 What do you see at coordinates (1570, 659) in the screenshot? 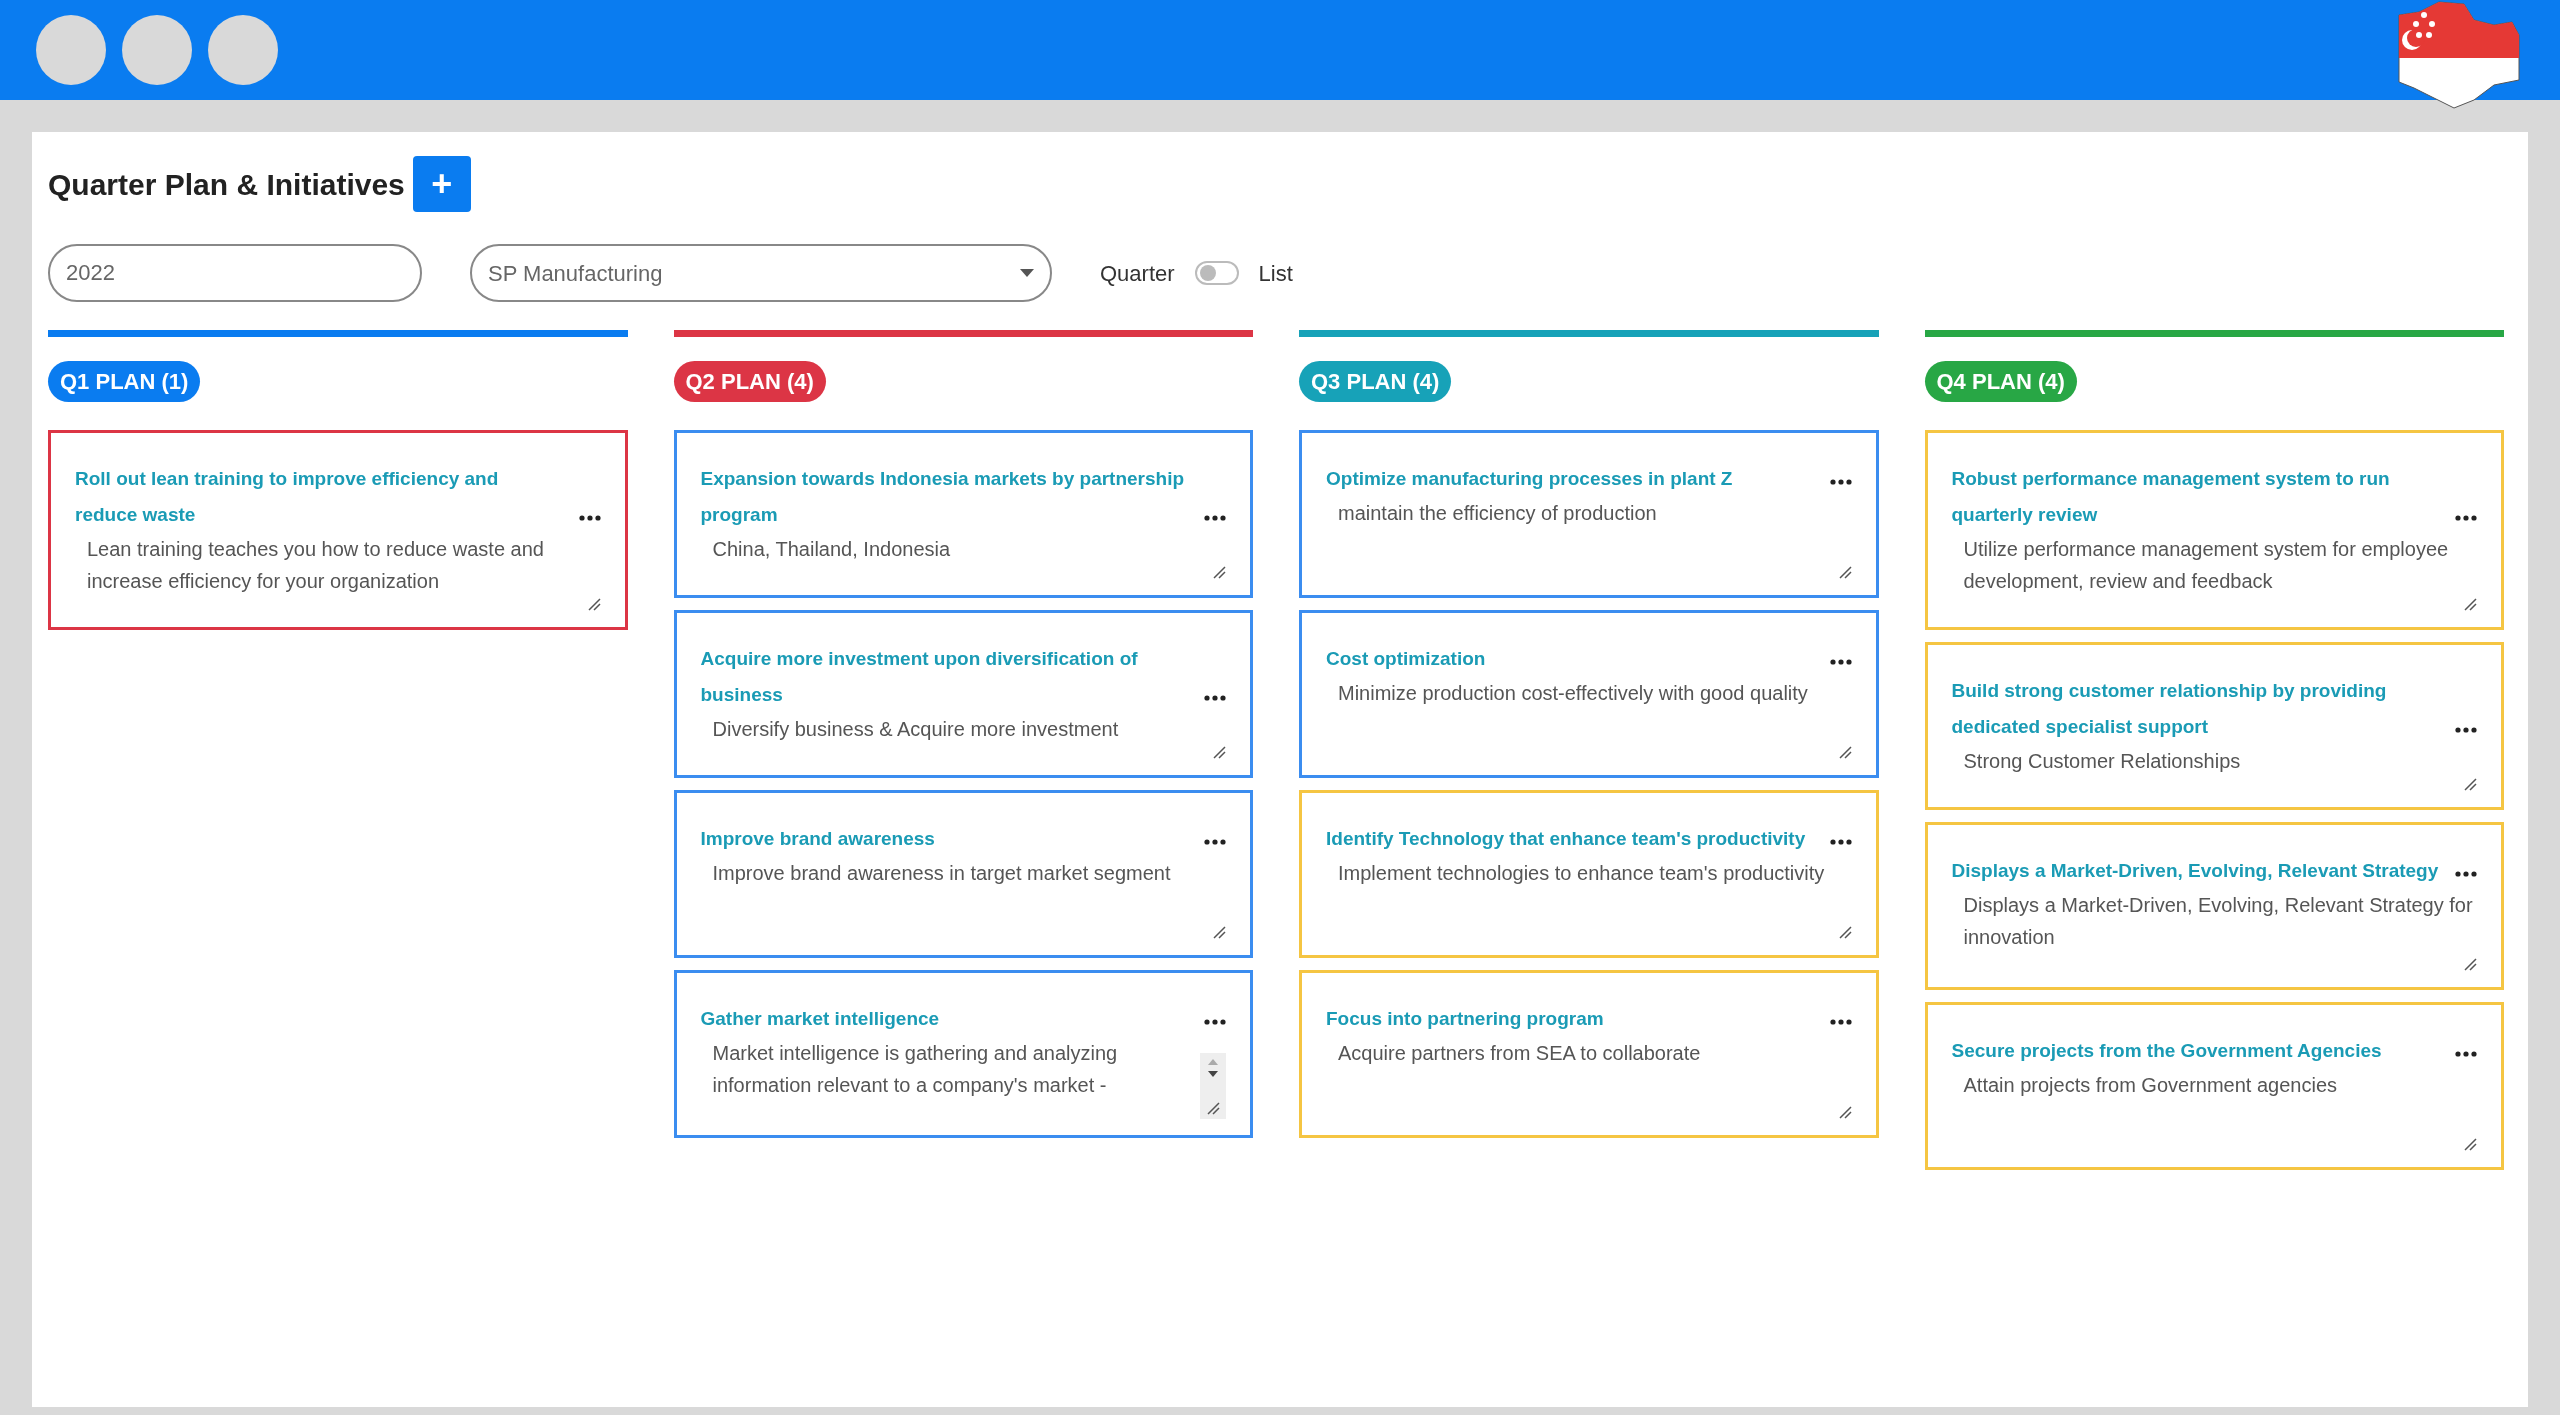
I see `card-title: Cost optimization` at bounding box center [1570, 659].